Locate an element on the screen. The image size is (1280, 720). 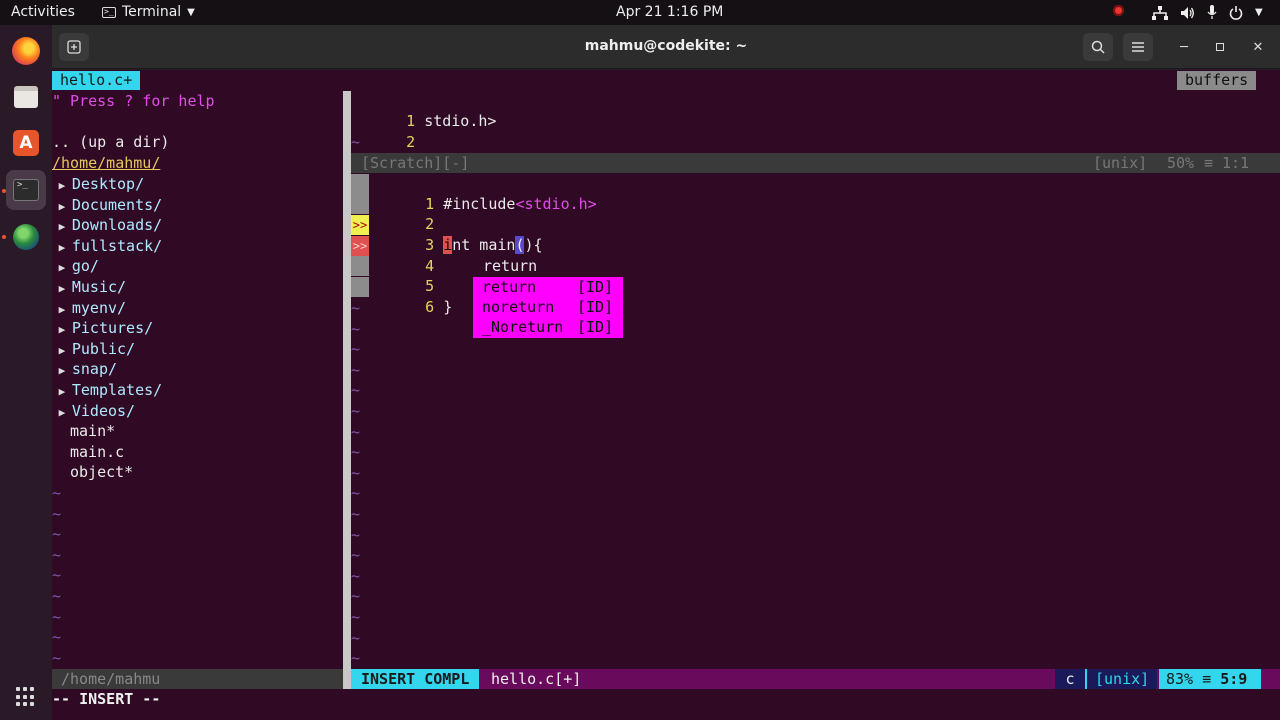
completion-item: return [ID] is located at coordinates (548, 287).